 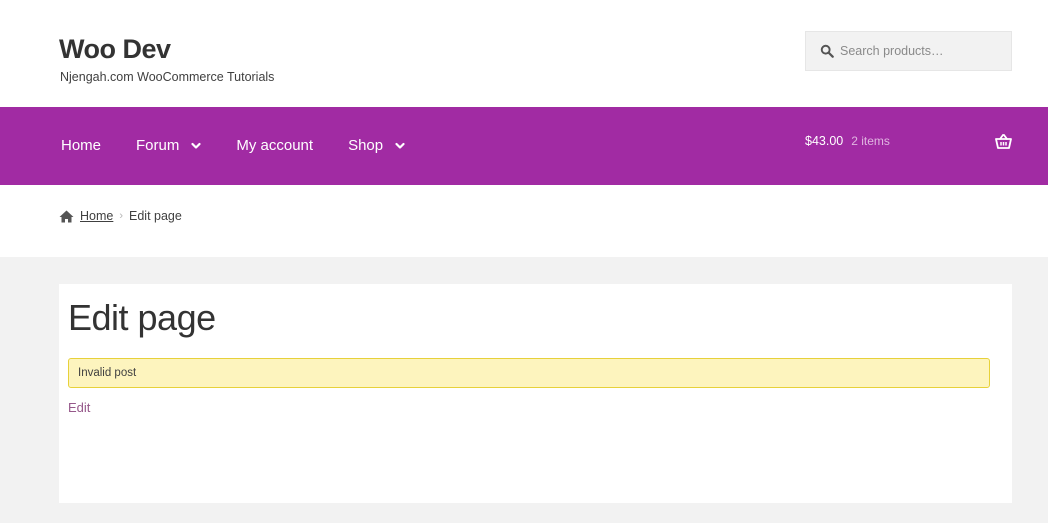 What do you see at coordinates (96, 216) in the screenshot?
I see `breadcrumb-home-link: Home` at bounding box center [96, 216].